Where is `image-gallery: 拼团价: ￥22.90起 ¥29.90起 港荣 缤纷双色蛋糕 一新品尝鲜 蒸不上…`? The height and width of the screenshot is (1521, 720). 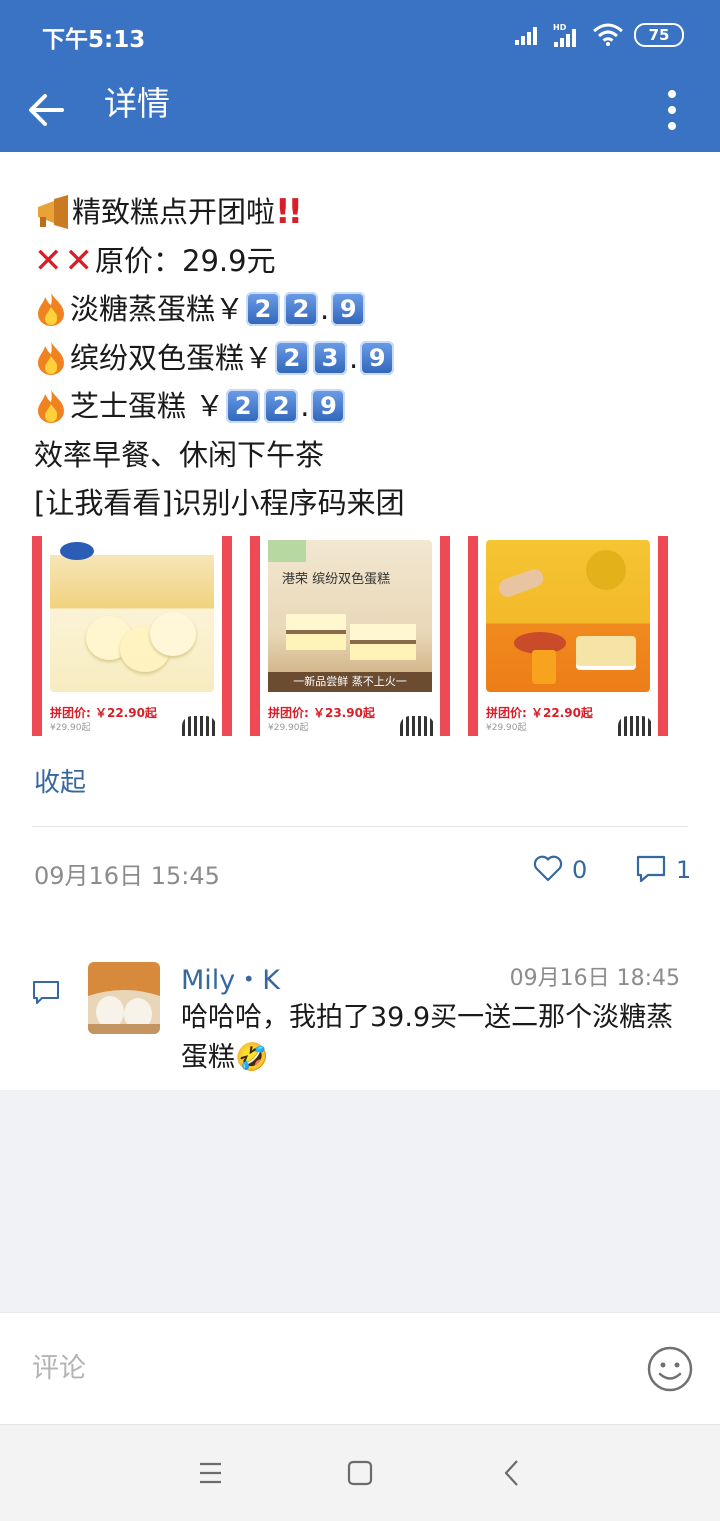
image-gallery: 拼团价: ￥22.90起 ¥29.90起 港荣 缤纷双色蛋糕 一新品尝鲜 蒸不上… is located at coordinates (352, 636).